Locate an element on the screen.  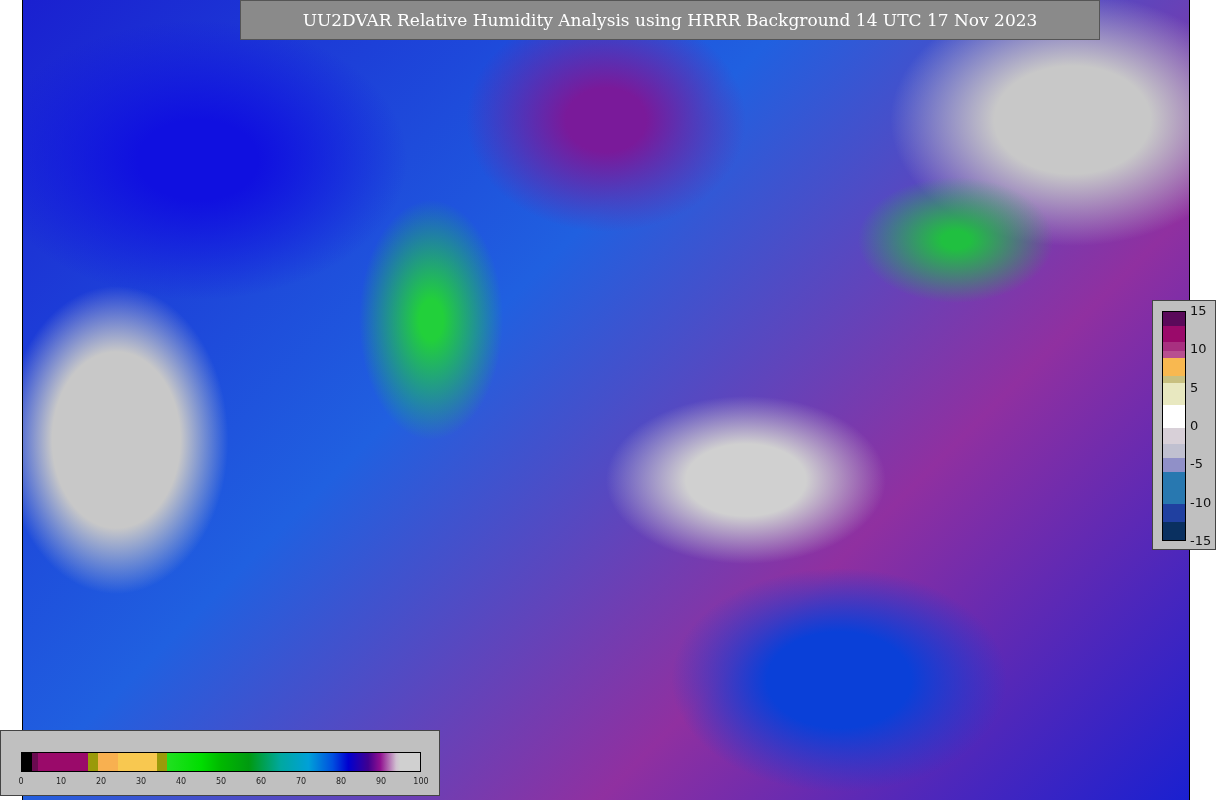
scale-label: 100 is located at coordinates (421, 781).